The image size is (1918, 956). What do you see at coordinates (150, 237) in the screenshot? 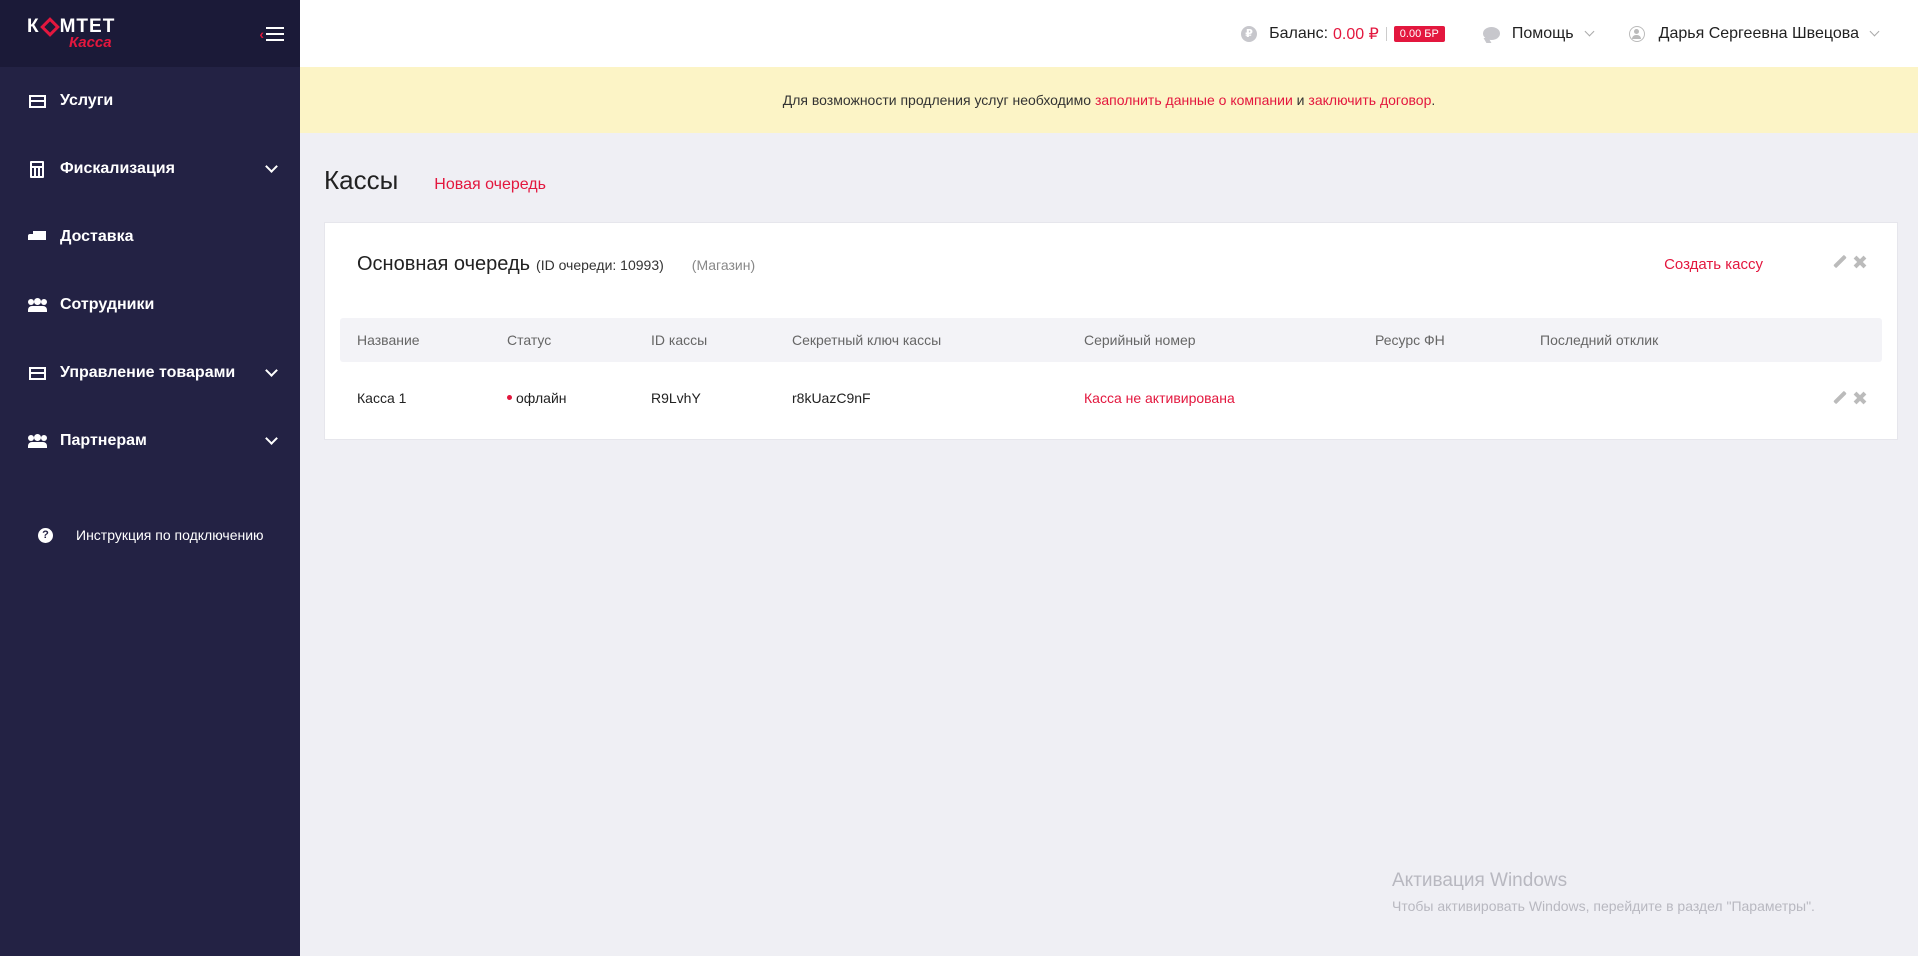
I see `sidebar-item-delivery: Доставка` at bounding box center [150, 237].